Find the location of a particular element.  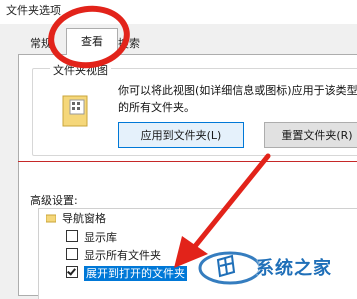

show-libraries-checkbox is located at coordinates (72, 236).